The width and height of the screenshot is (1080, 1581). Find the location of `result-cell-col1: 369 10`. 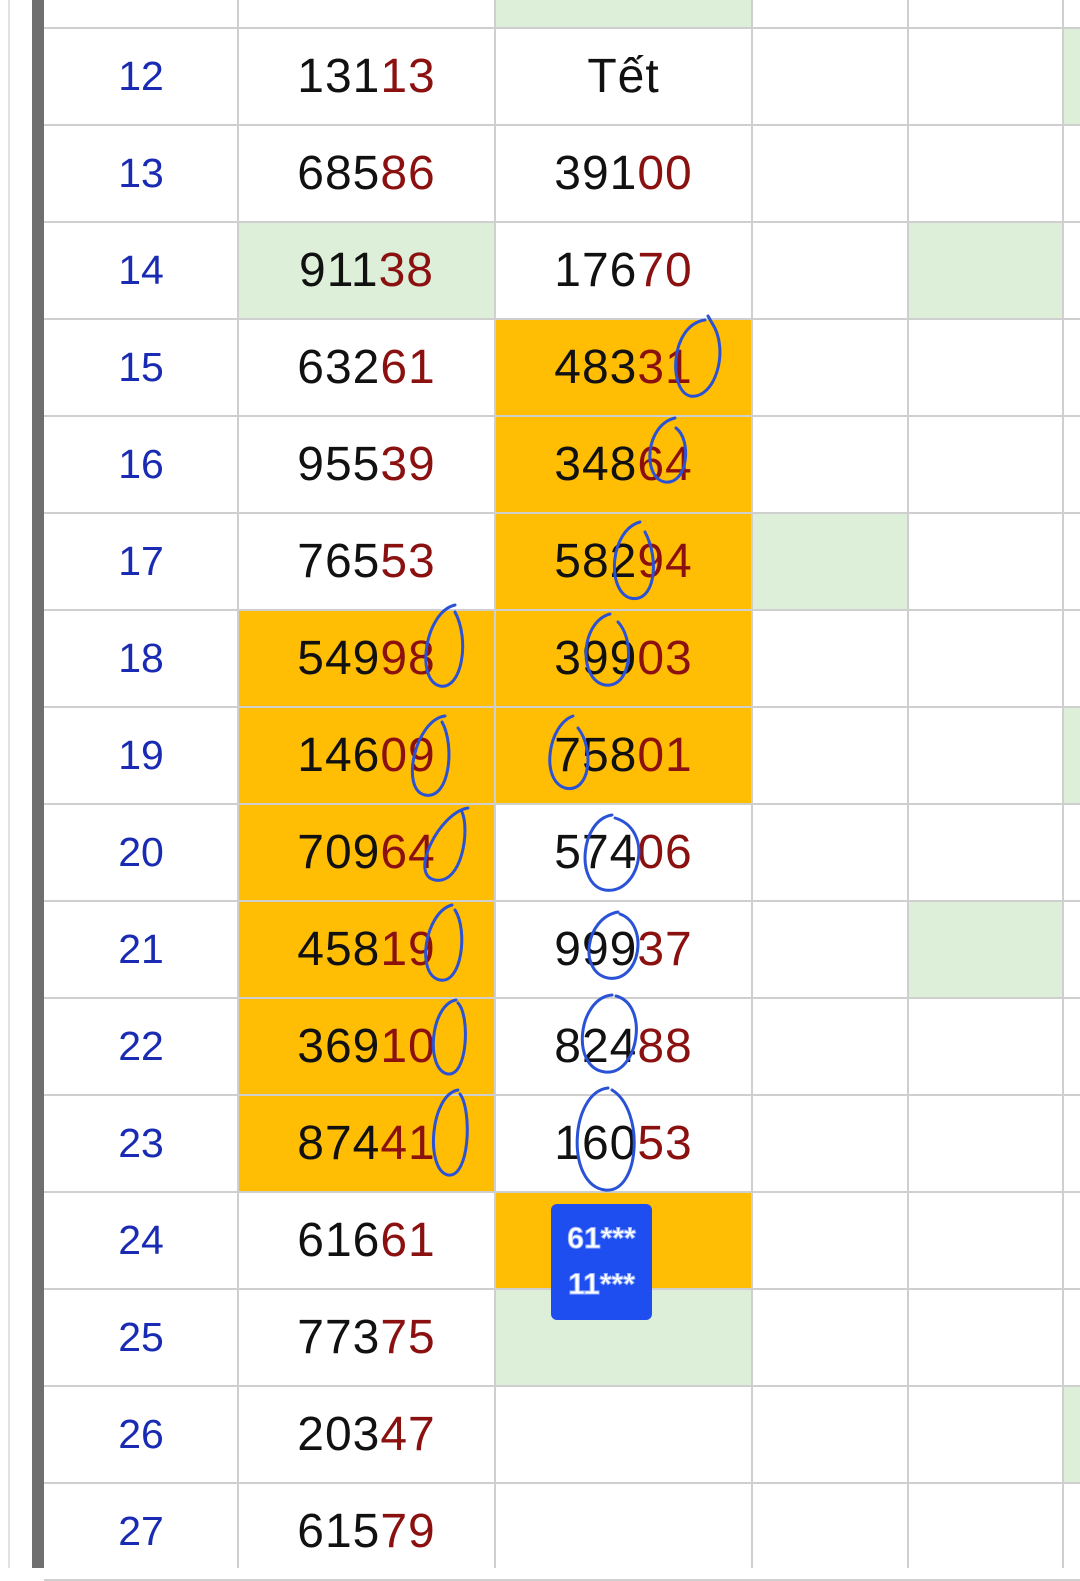

result-cell-col1: 369 10 is located at coordinates (366, 1046).